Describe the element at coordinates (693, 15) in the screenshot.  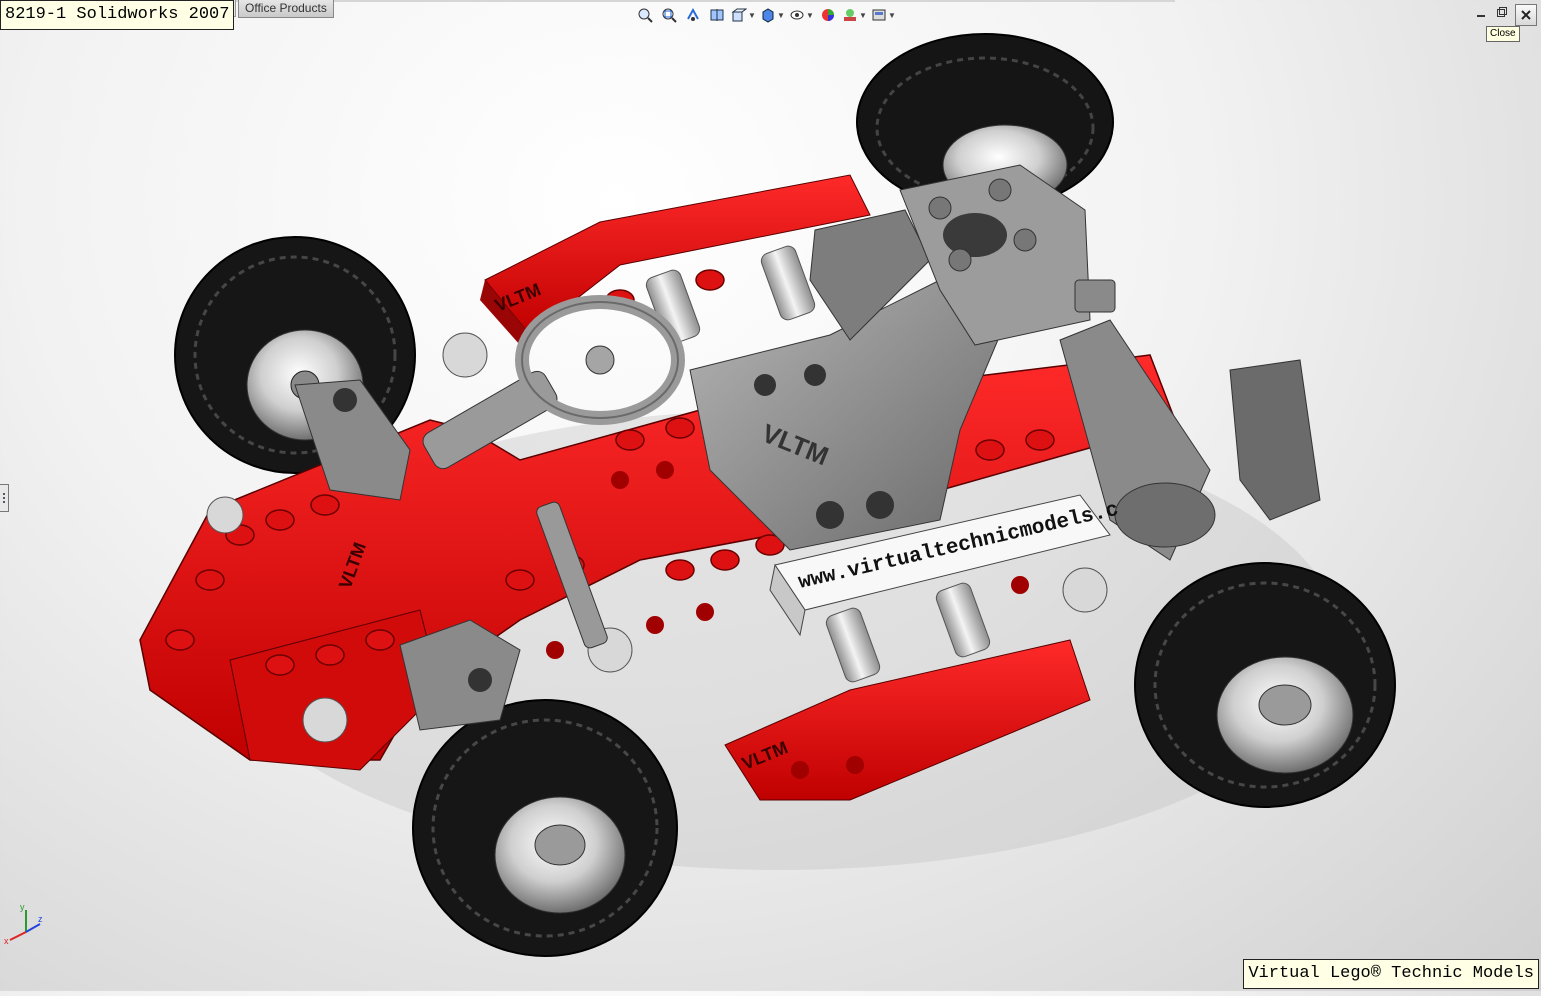
I see `previous-view-icon` at that location.